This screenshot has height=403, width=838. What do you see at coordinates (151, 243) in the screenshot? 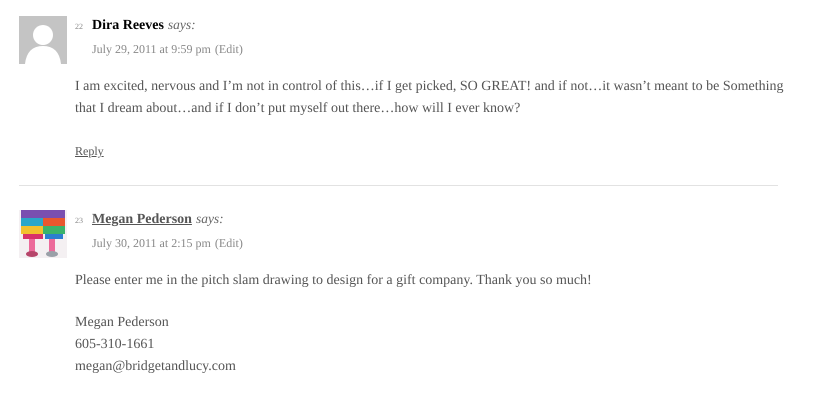
I see `date-link: July 30, 2011 at 2:15 pm` at bounding box center [151, 243].